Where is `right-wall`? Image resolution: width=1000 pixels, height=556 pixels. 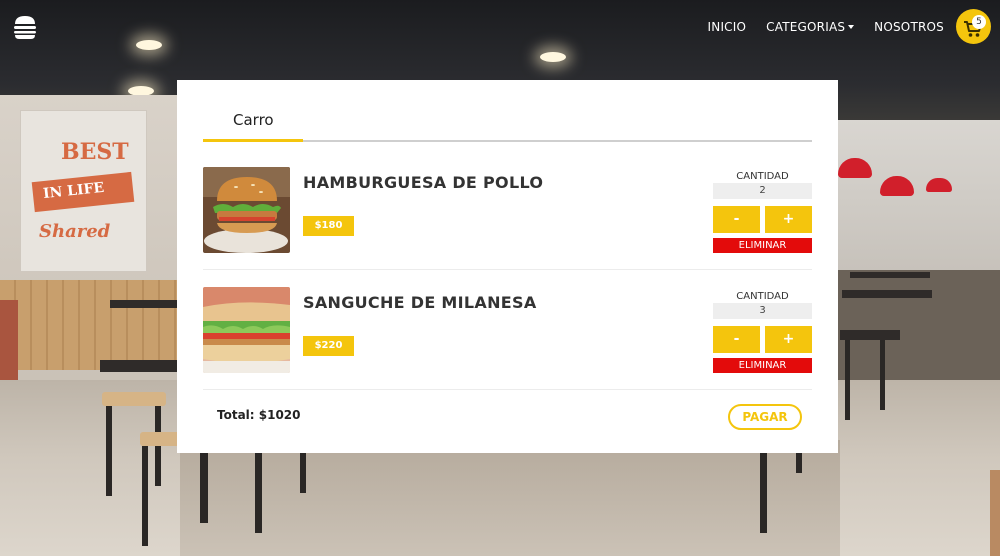 right-wall is located at coordinates (919, 195).